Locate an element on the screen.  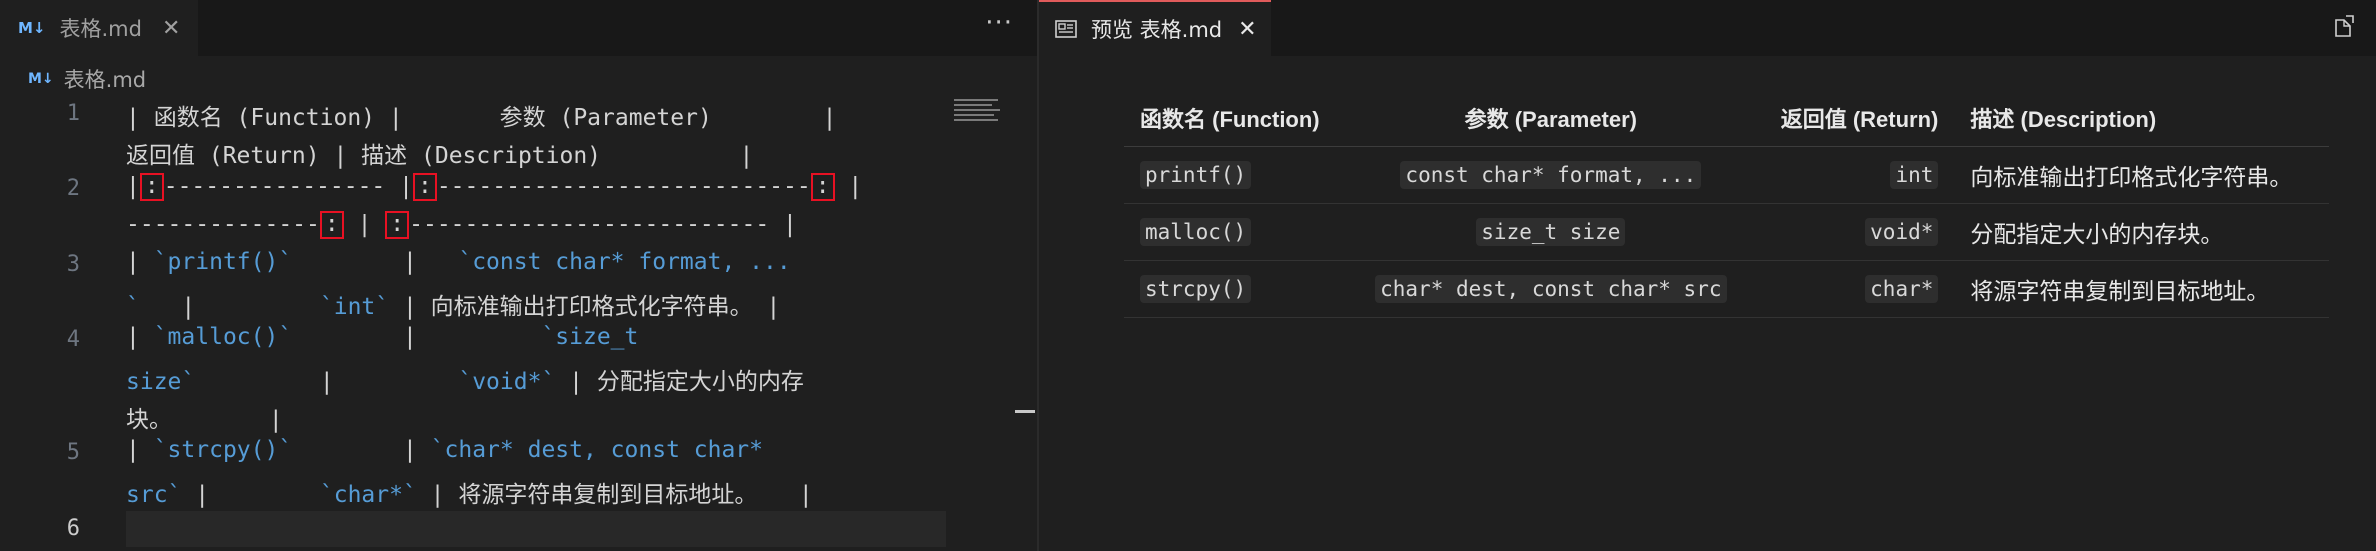
return-cell: char* is located at coordinates (1902, 289).